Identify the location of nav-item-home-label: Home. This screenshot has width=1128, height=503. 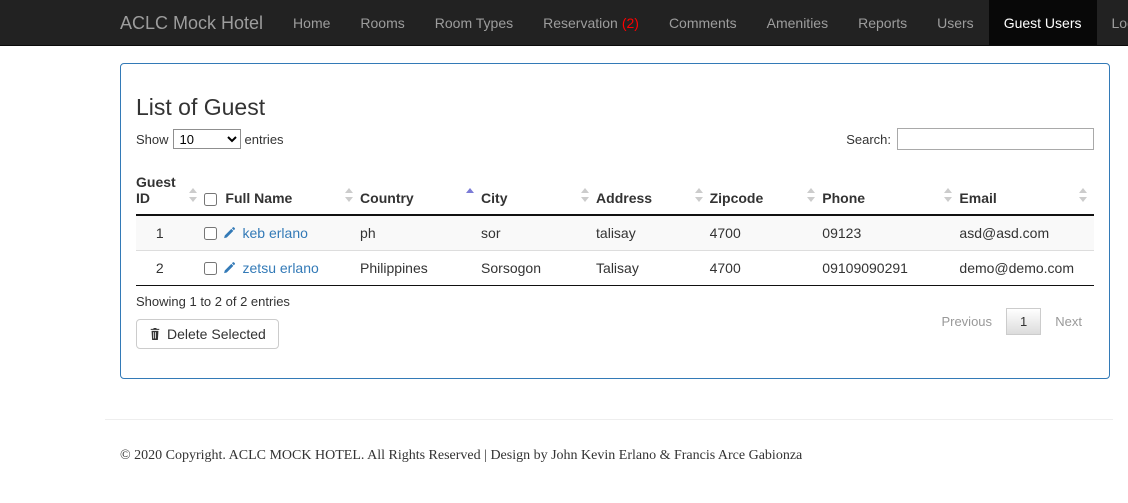
(312, 22).